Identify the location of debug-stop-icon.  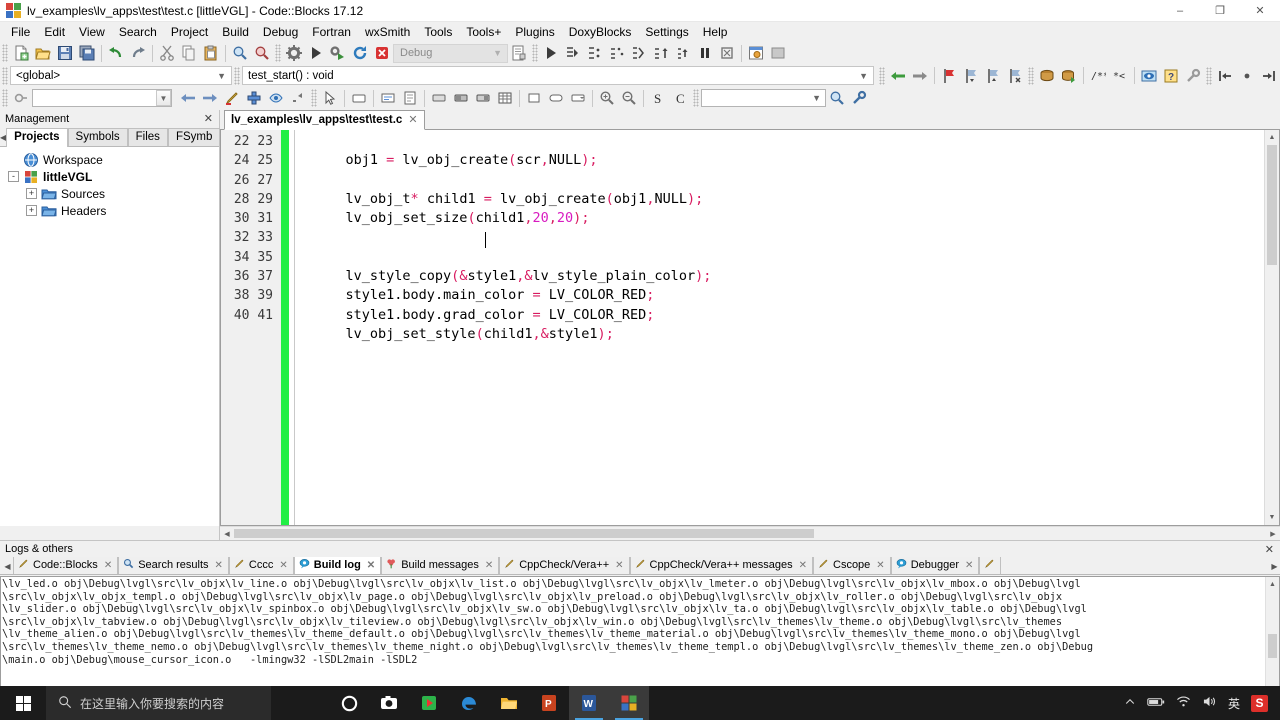
(727, 53).